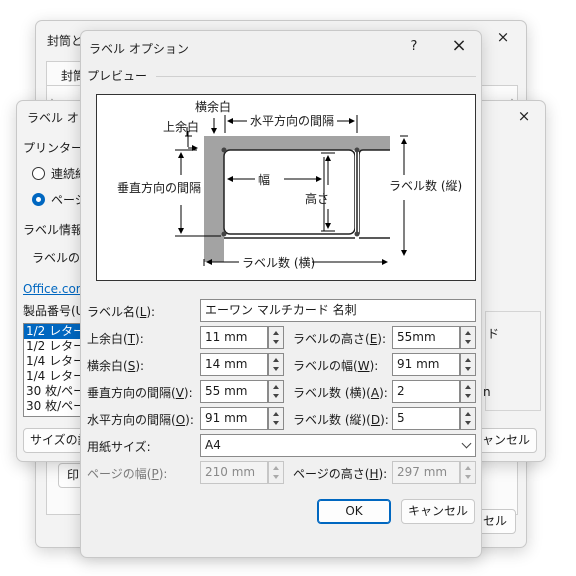  What do you see at coordinates (116, 366) in the screenshot?
I see `side-margin-label: 横余白(S):` at bounding box center [116, 366].